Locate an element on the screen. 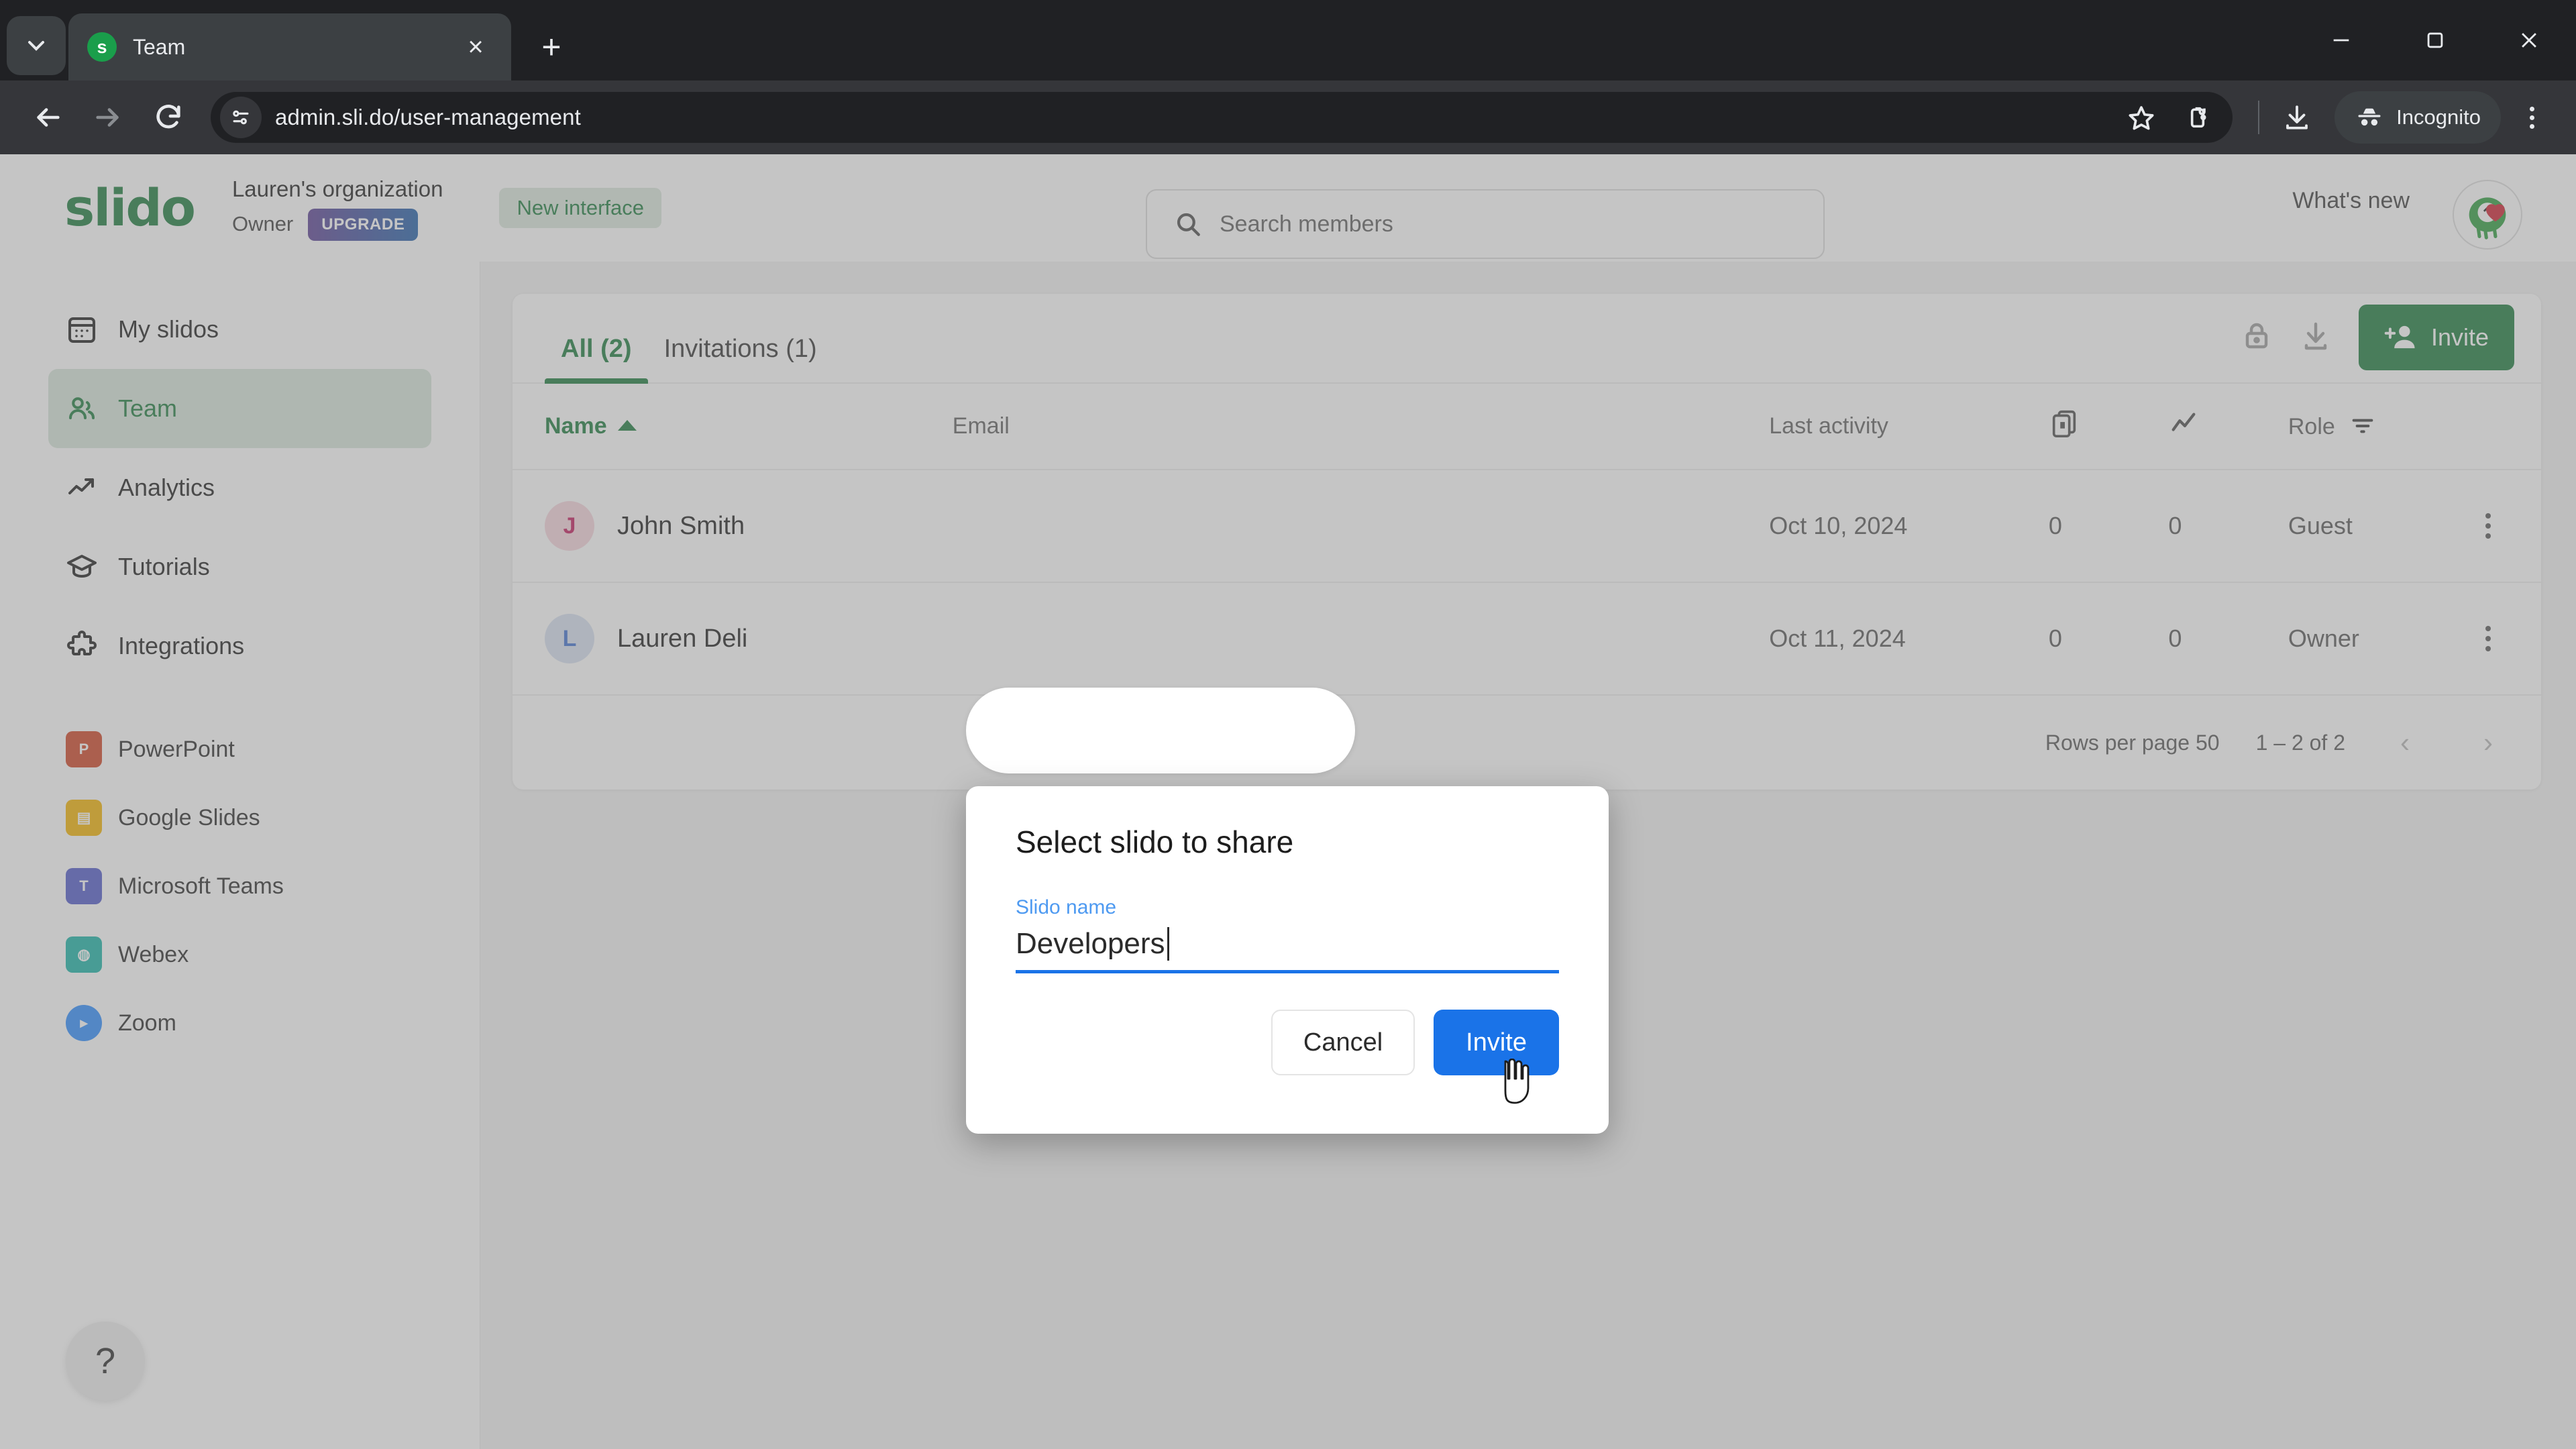  close-window-icon is located at coordinates (2529, 40).